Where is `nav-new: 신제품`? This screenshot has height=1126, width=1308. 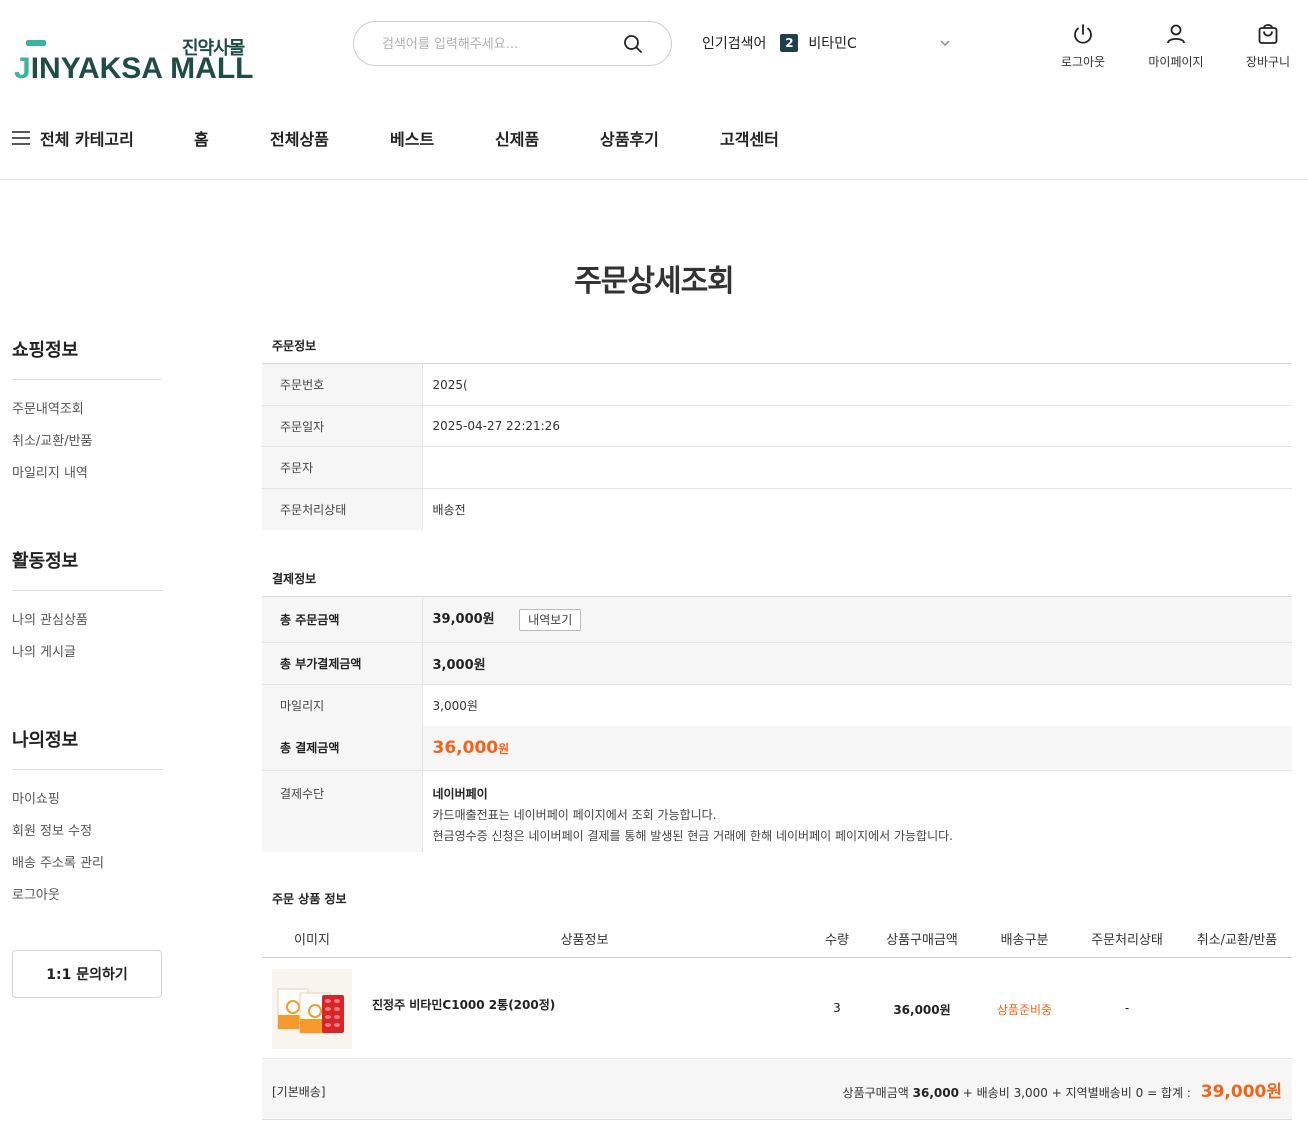 nav-new: 신제품 is located at coordinates (517, 138).